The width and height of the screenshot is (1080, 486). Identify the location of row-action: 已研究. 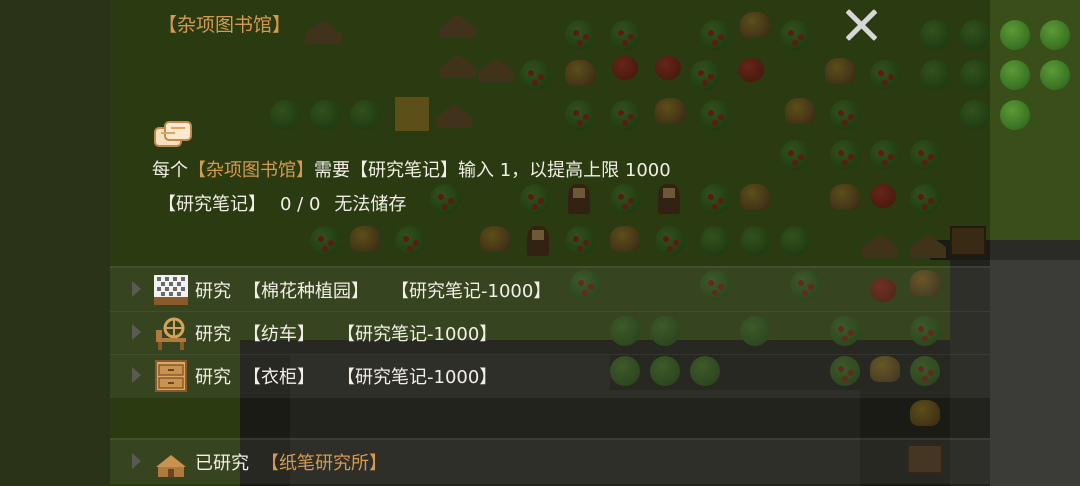
(222, 463).